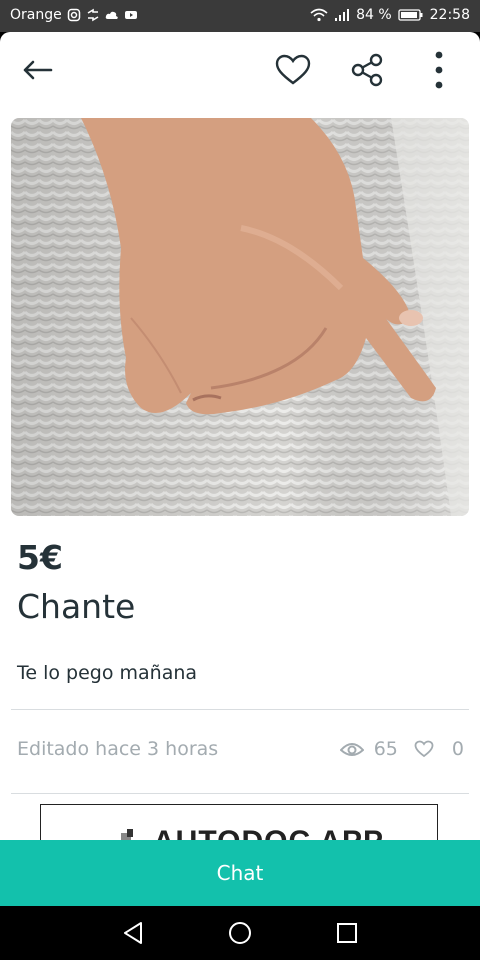 The image size is (480, 960). I want to click on share-button, so click(367, 70).